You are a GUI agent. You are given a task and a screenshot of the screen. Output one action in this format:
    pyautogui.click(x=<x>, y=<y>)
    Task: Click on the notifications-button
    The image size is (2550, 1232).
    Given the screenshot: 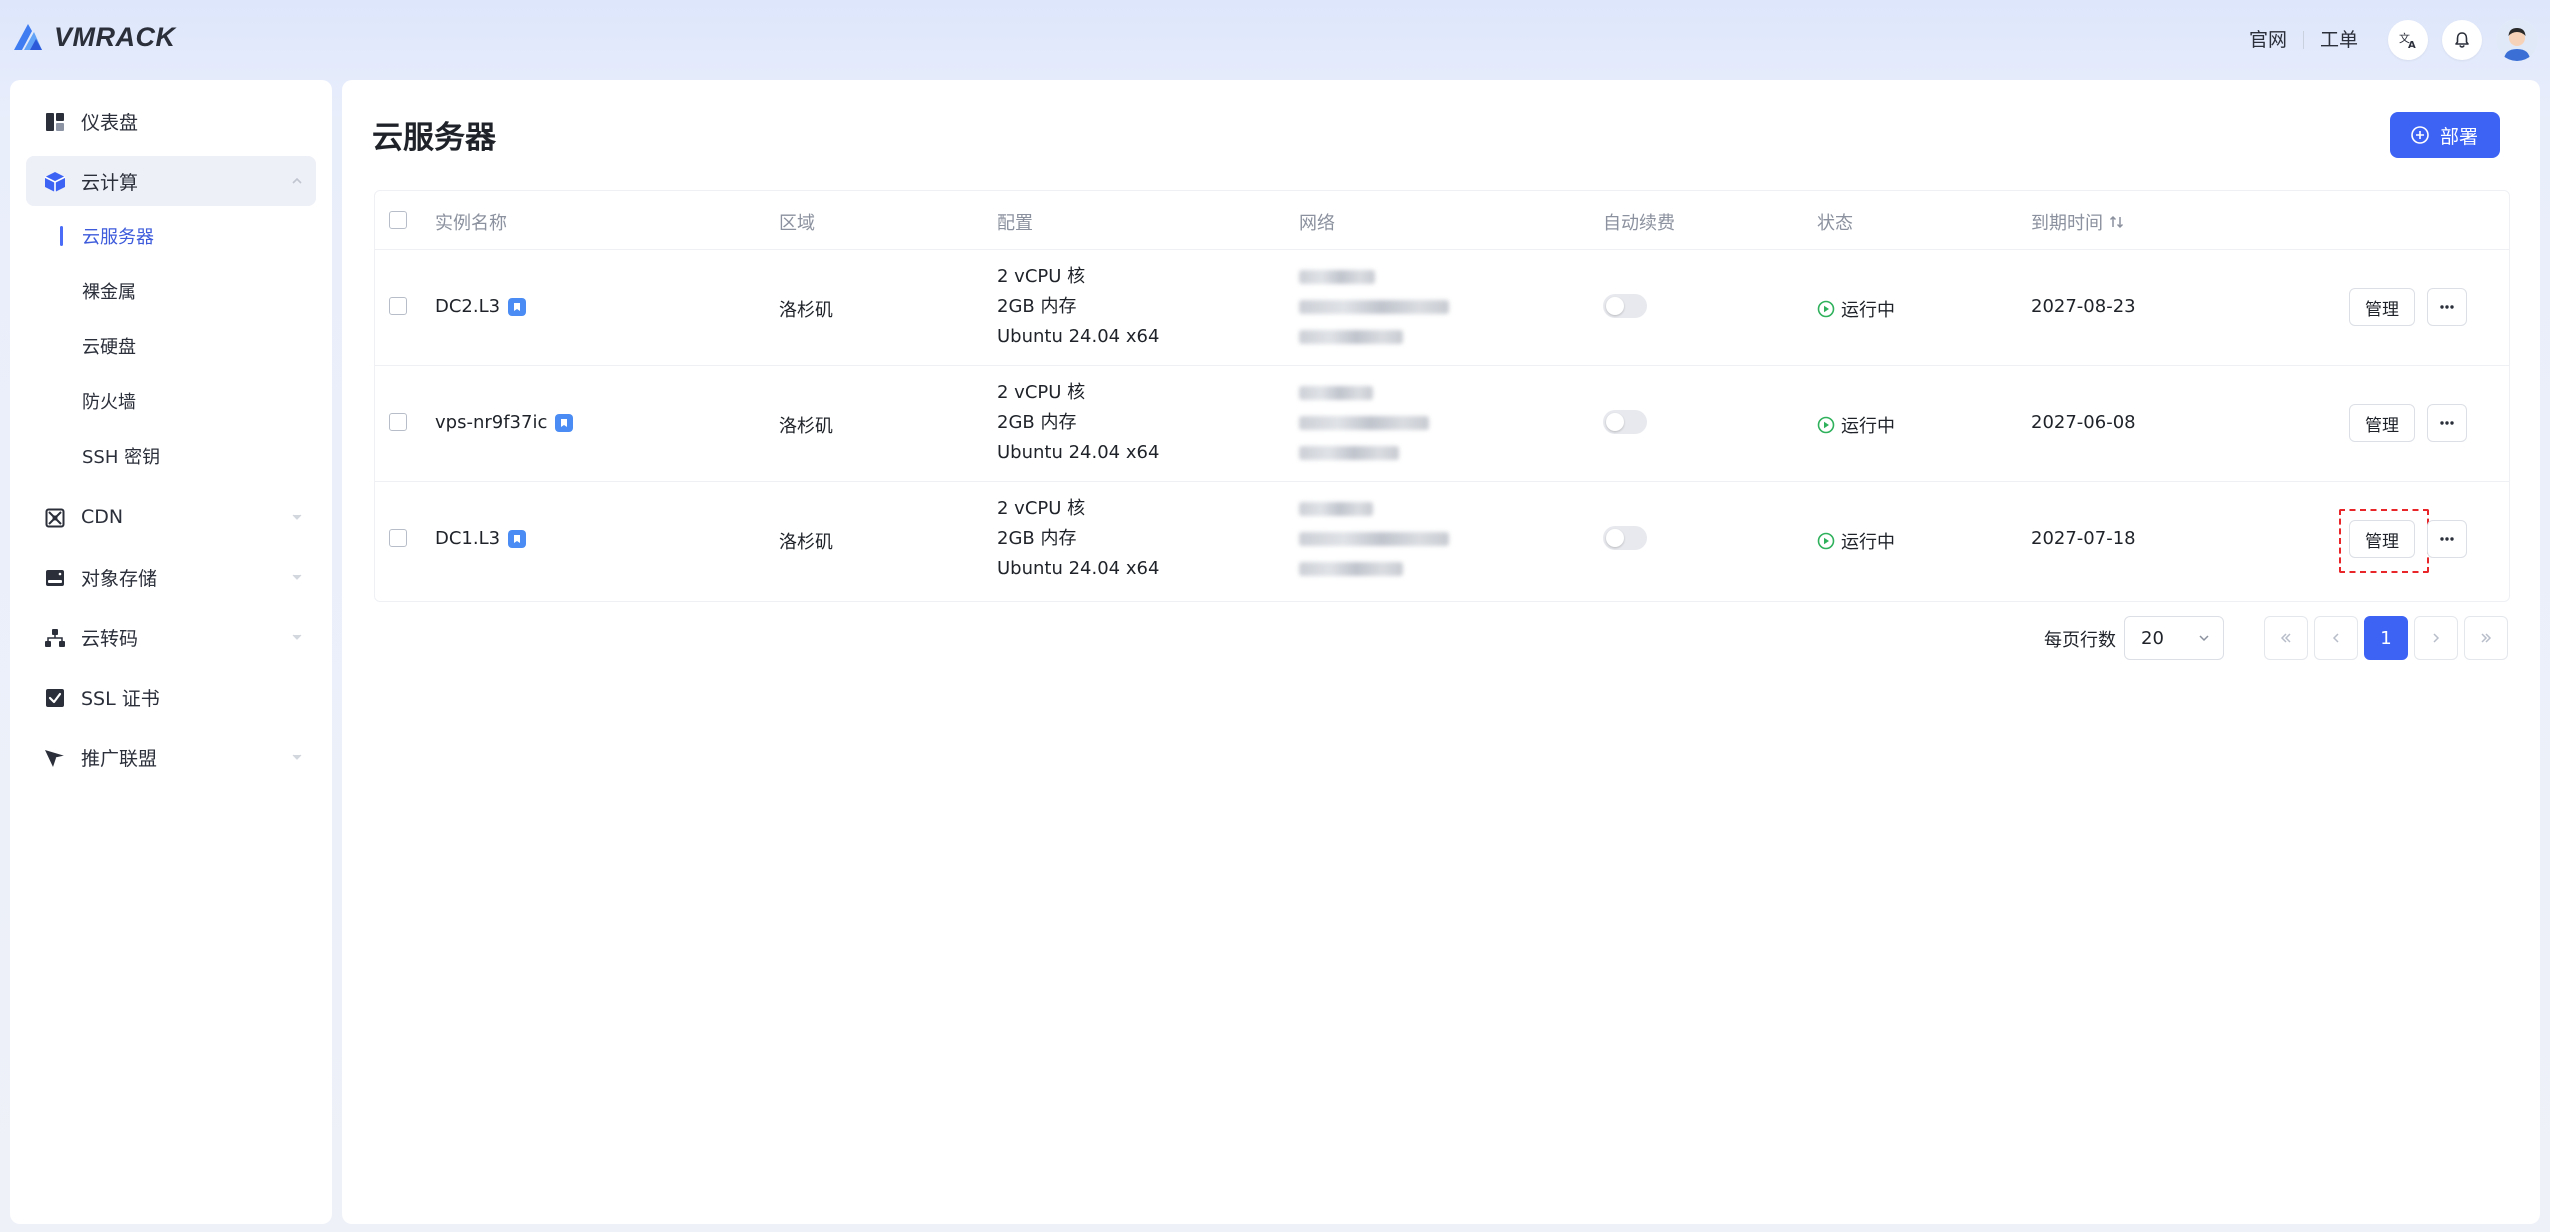 What is the action you would take?
    pyautogui.click(x=2462, y=40)
    